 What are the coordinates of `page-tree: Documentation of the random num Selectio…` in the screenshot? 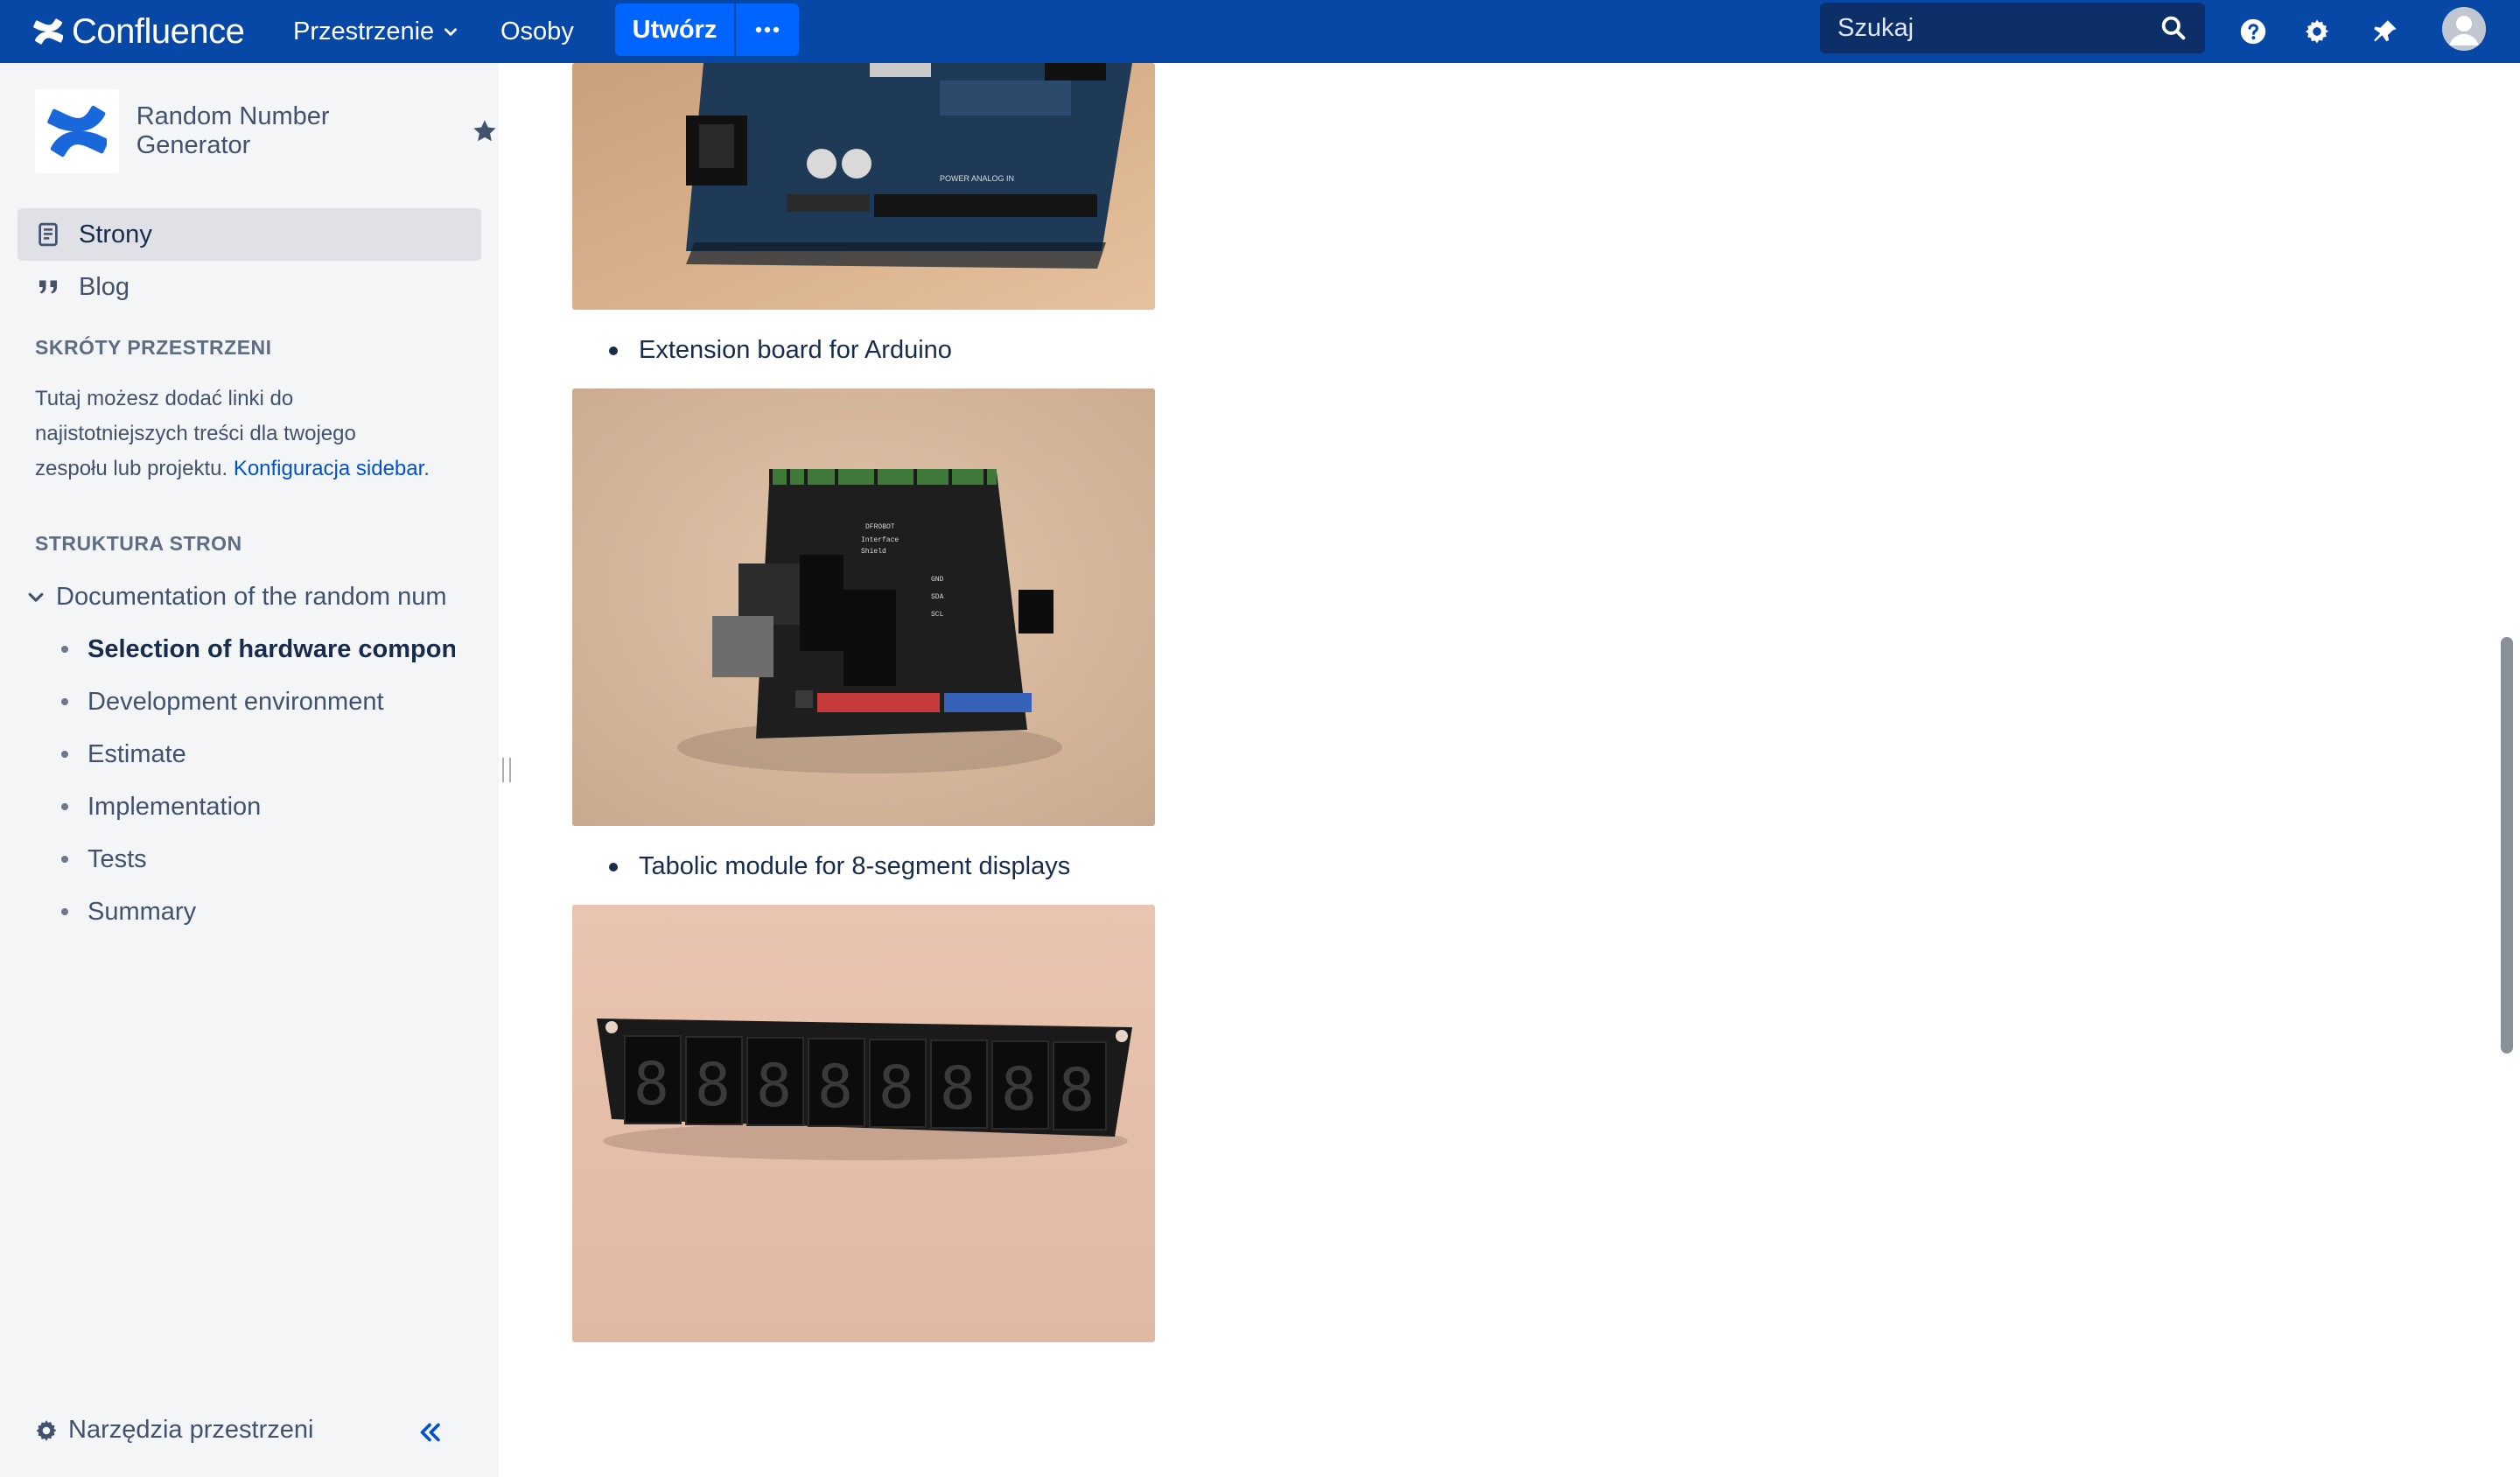 It's located at (253, 754).